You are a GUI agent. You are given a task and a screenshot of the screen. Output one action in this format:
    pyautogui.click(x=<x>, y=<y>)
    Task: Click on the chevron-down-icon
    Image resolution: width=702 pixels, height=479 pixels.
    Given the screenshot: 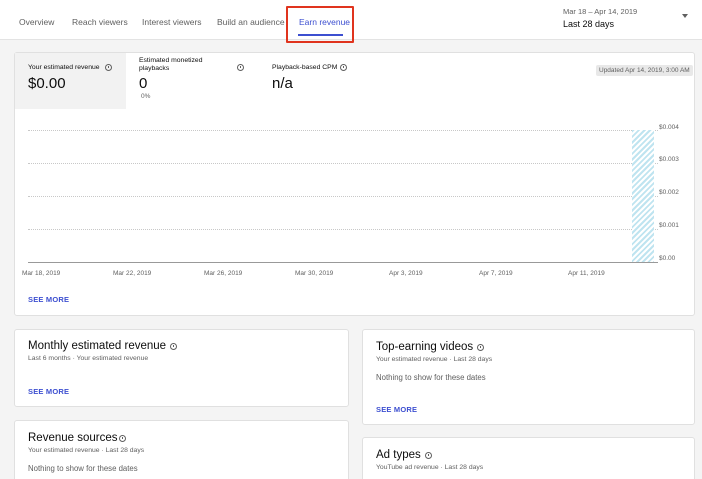 What is the action you would take?
    pyautogui.click(x=685, y=16)
    